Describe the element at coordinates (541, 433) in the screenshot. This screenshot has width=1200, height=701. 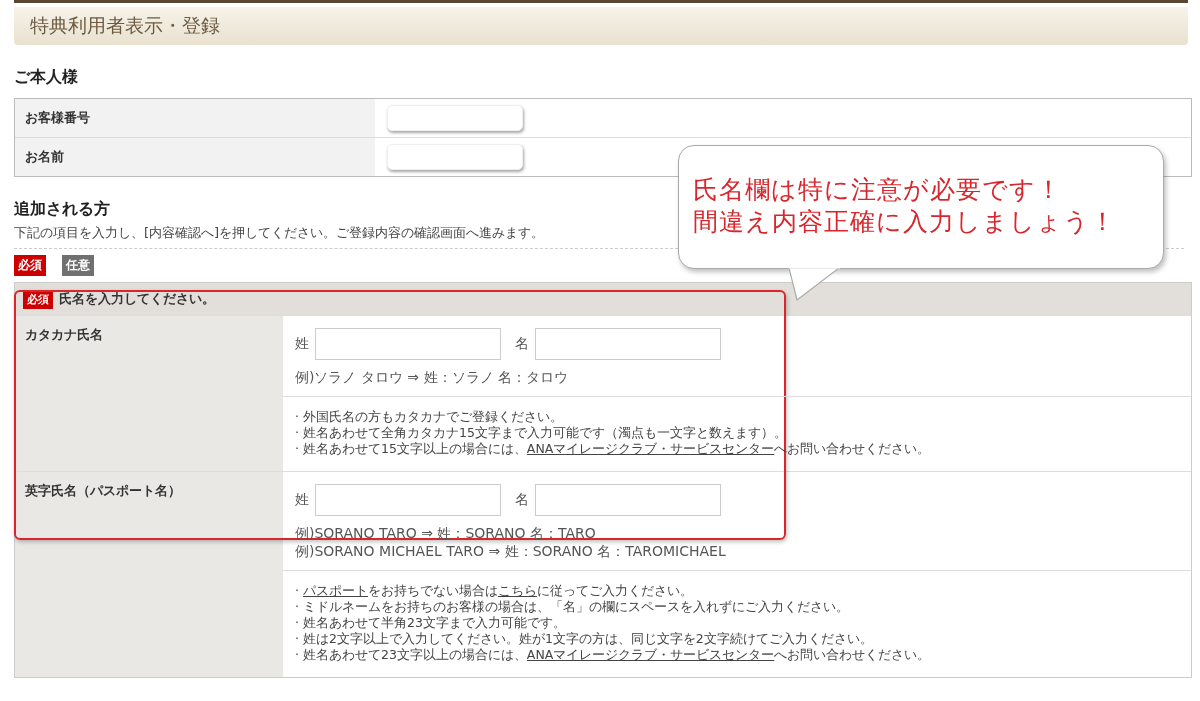
I see `note-text: · 姓名あわせて全角カタカナ15文字まで入力可能です（濁点も一文字と数えます）。` at that location.